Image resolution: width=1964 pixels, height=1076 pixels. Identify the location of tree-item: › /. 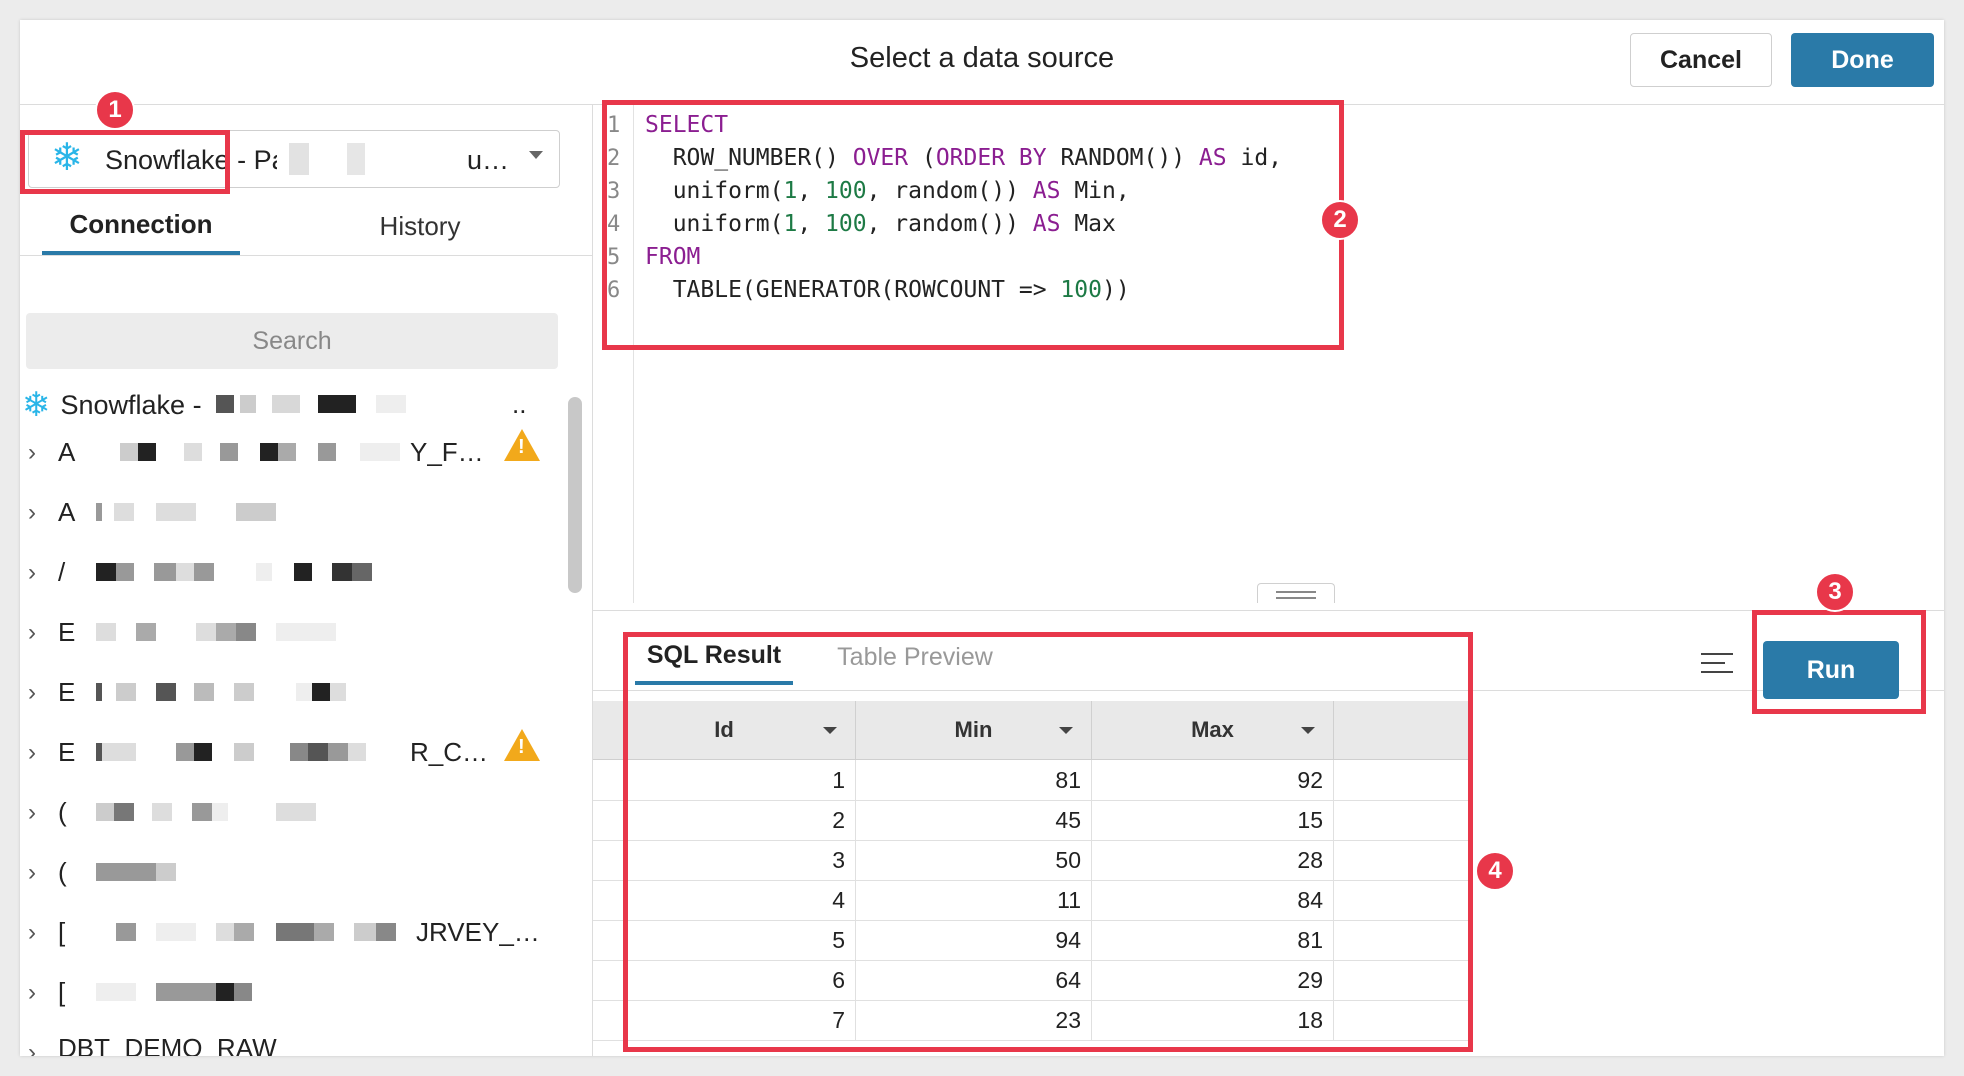
(290, 573).